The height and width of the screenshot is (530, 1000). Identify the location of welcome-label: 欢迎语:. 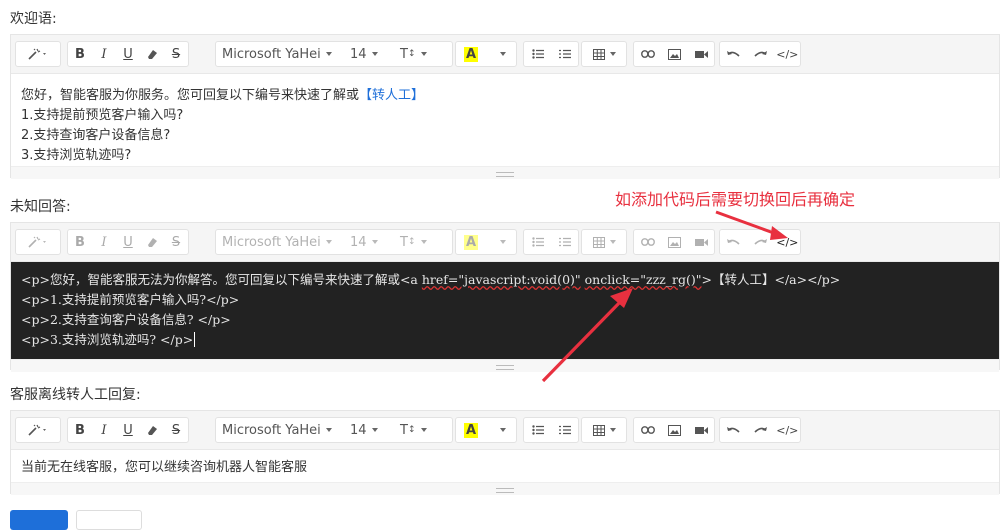
(33, 19).